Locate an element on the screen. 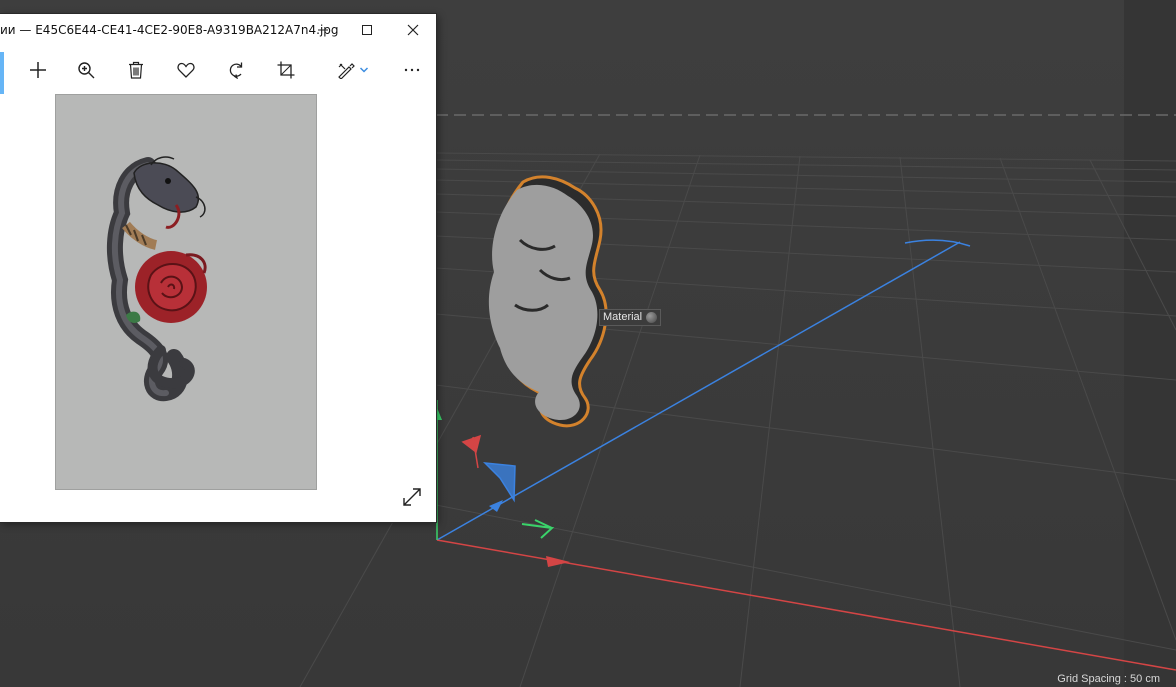  viewer-toolbar is located at coordinates (218, 70).